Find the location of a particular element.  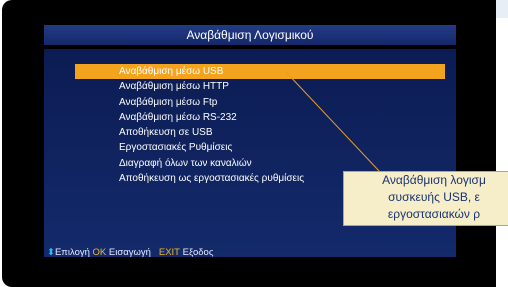

callout-line-3: εργοστασιακών ρ is located at coordinates (434, 214).